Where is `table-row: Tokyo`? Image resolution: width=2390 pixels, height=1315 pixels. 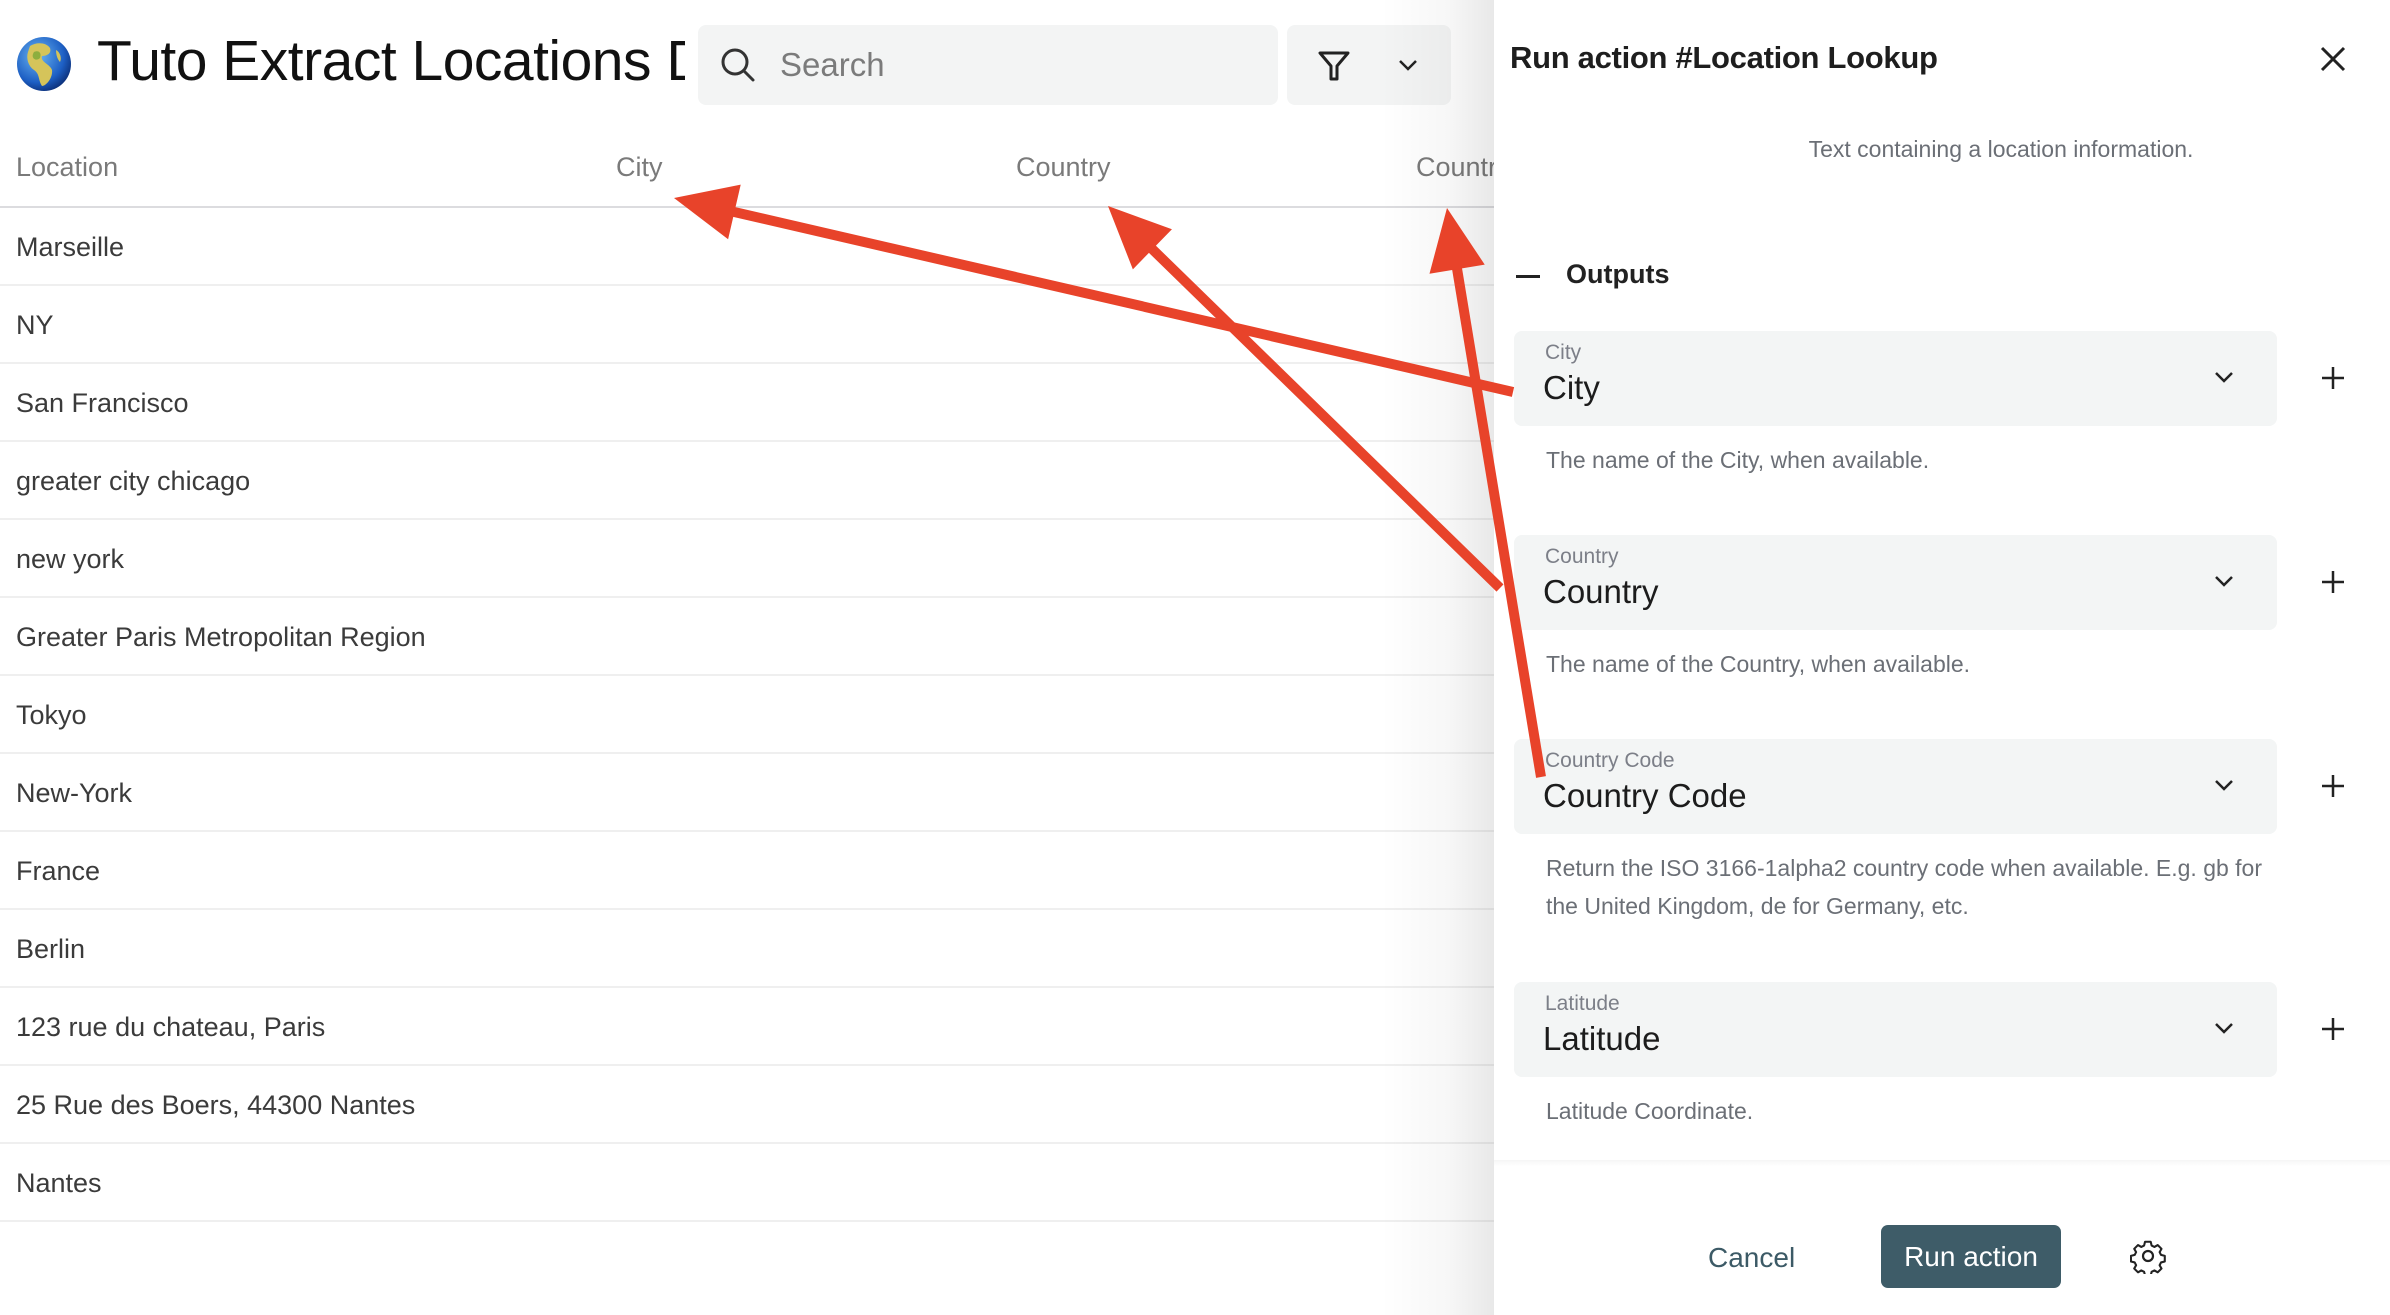
table-row: Tokyo is located at coordinates (747, 715).